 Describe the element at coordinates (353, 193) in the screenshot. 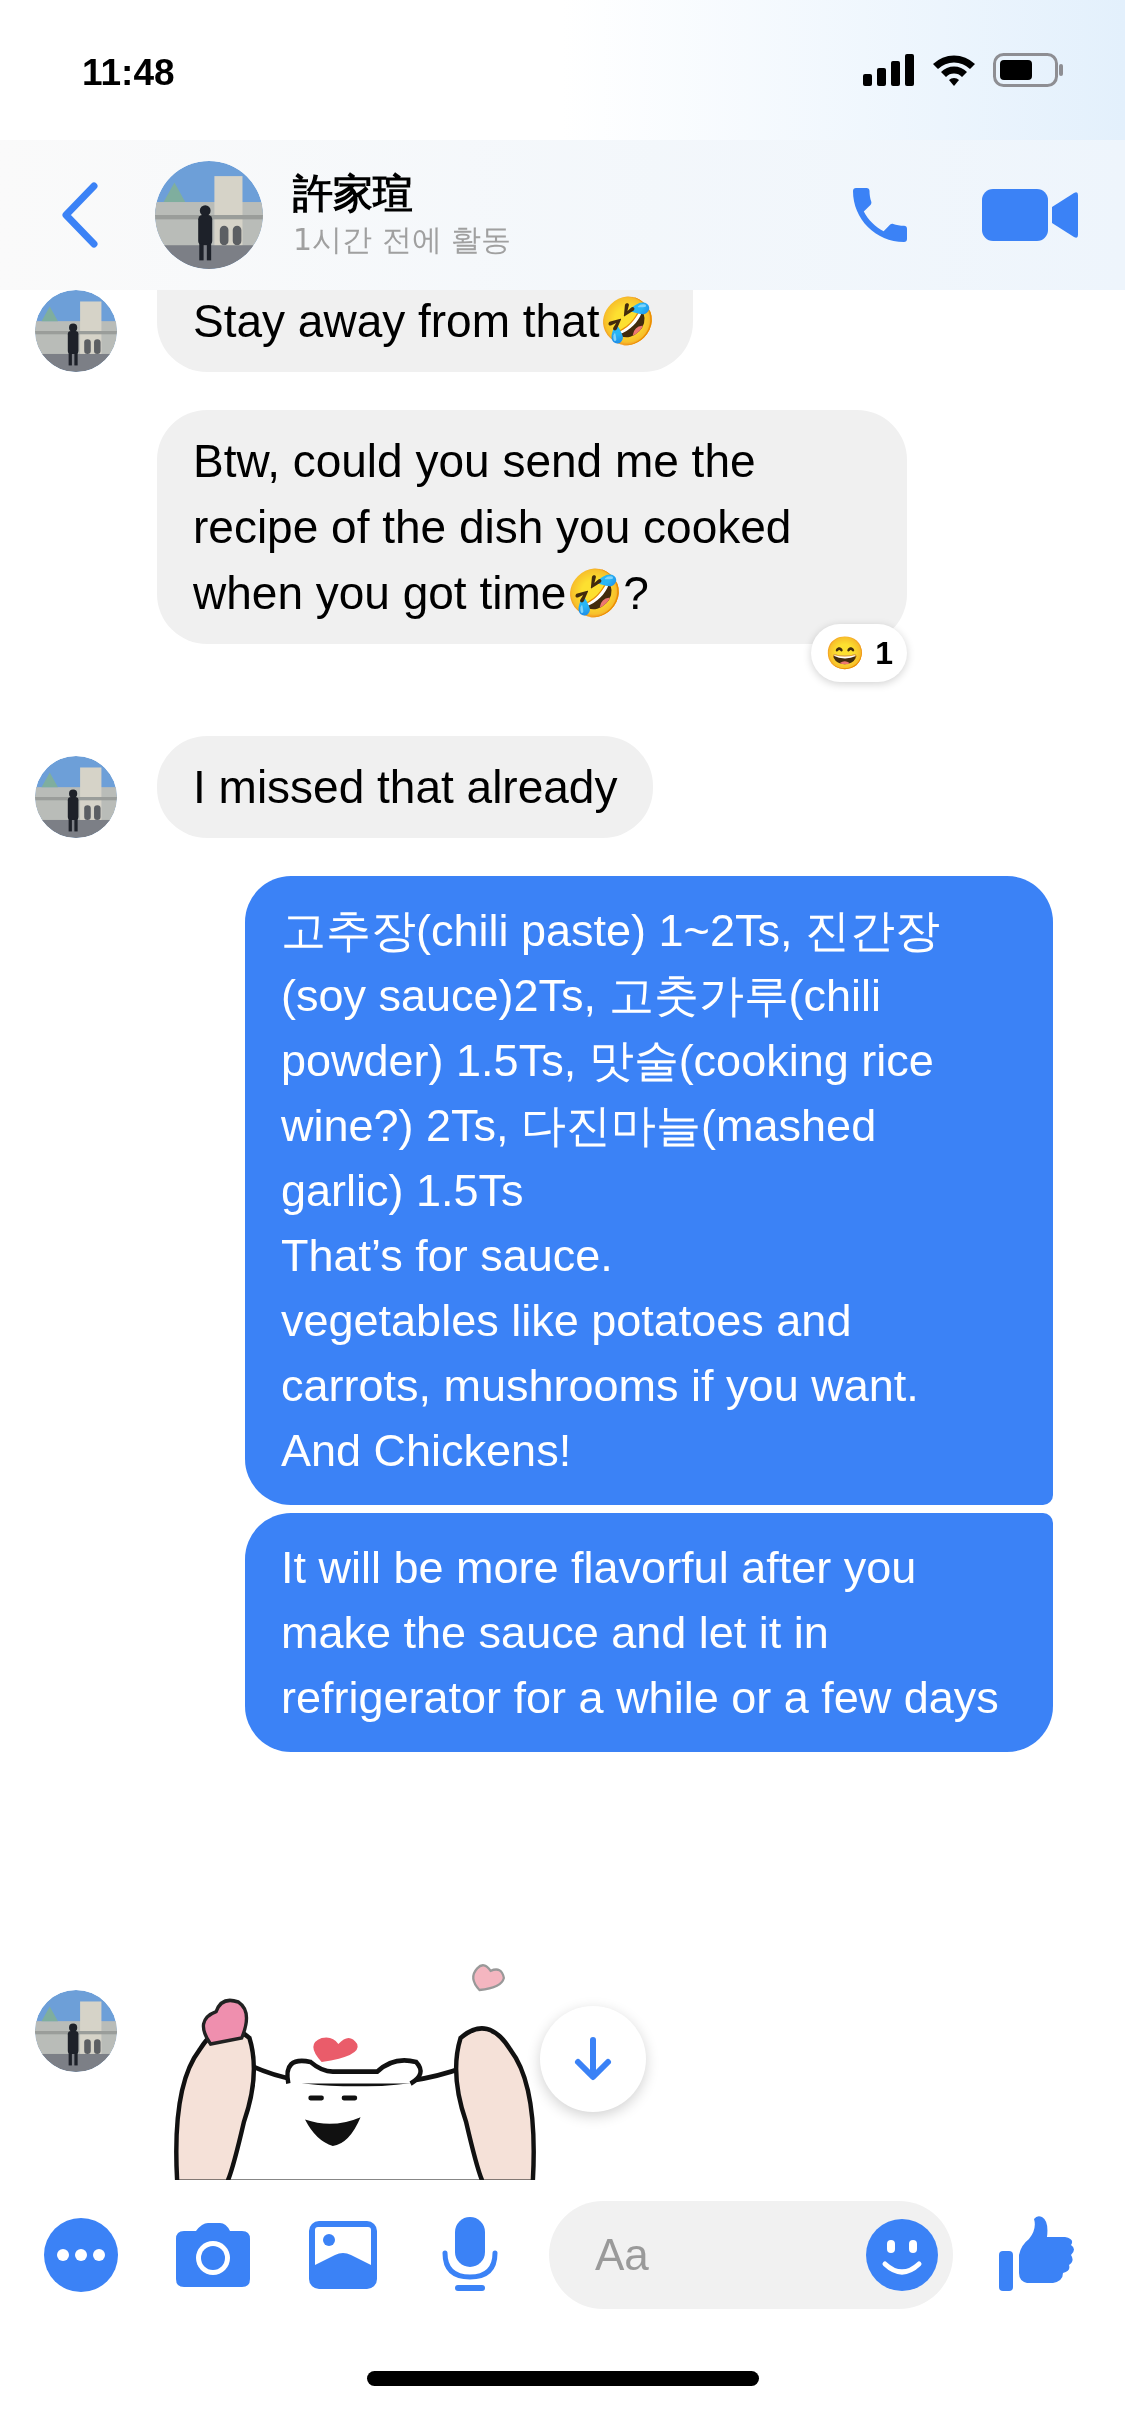

I see `contact-name: 許家瑄` at that location.